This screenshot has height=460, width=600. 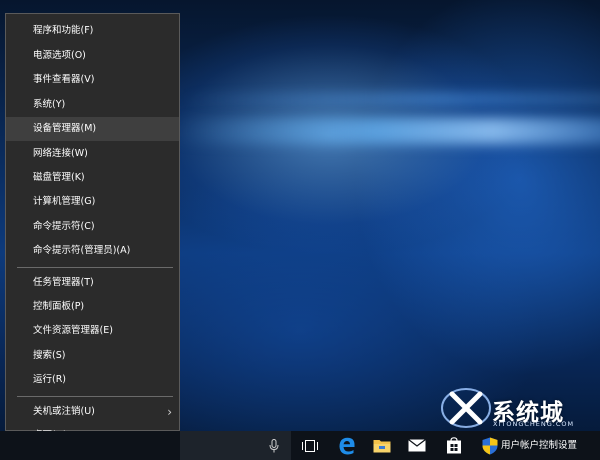 What do you see at coordinates (92, 331) in the screenshot?
I see `menu-item-file-explorer: 文件资源管理器(E)` at bounding box center [92, 331].